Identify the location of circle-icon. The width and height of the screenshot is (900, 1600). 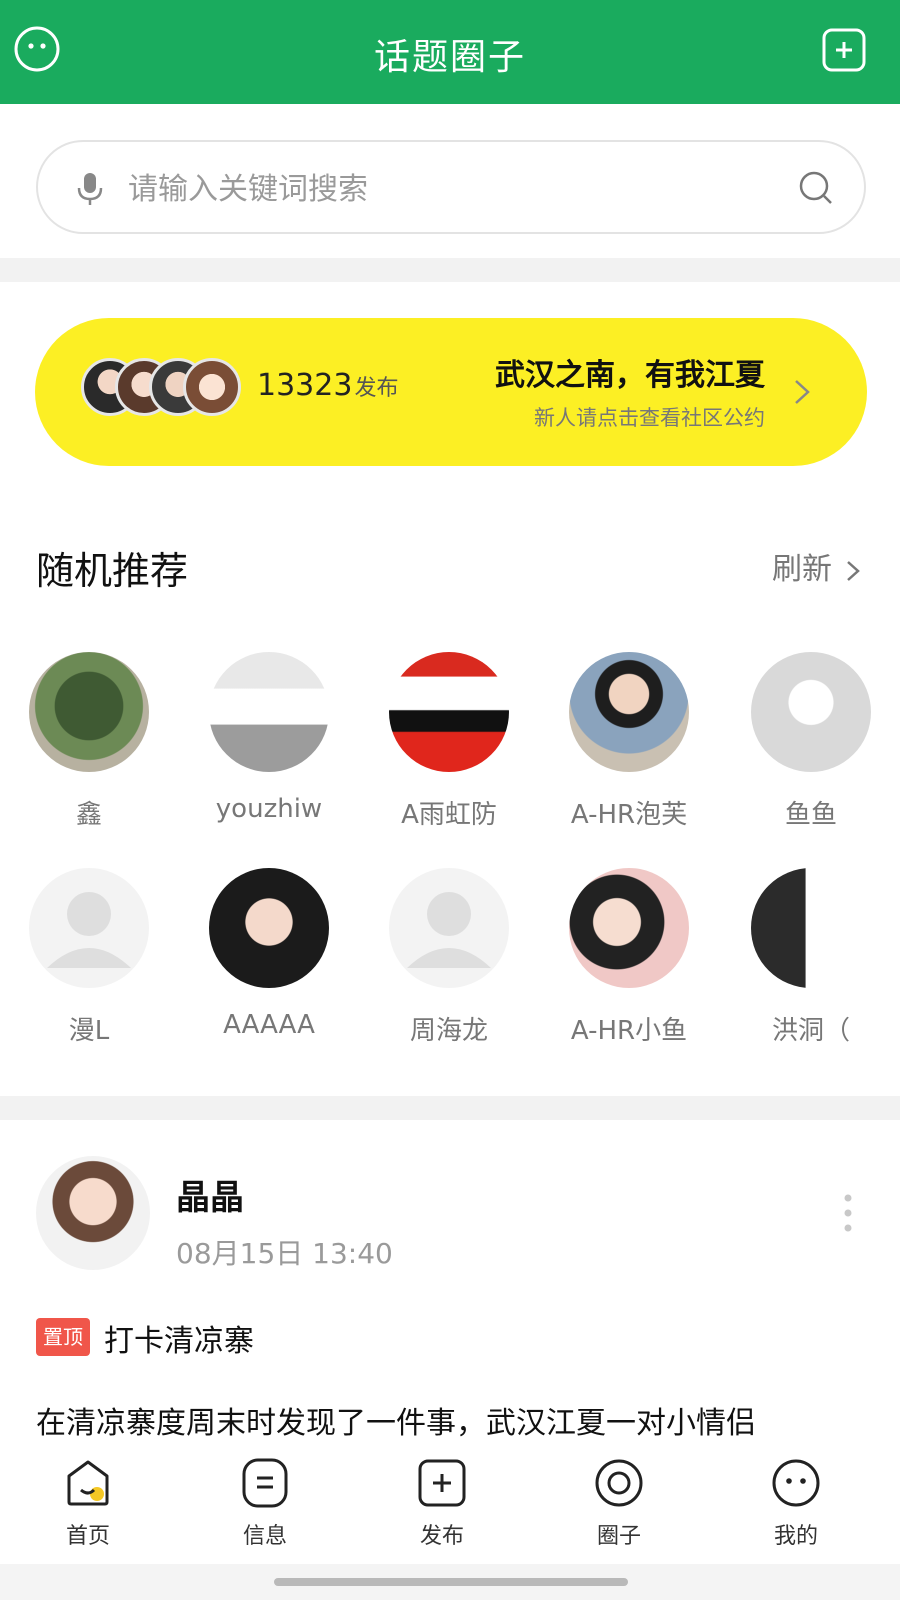
(619, 1483).